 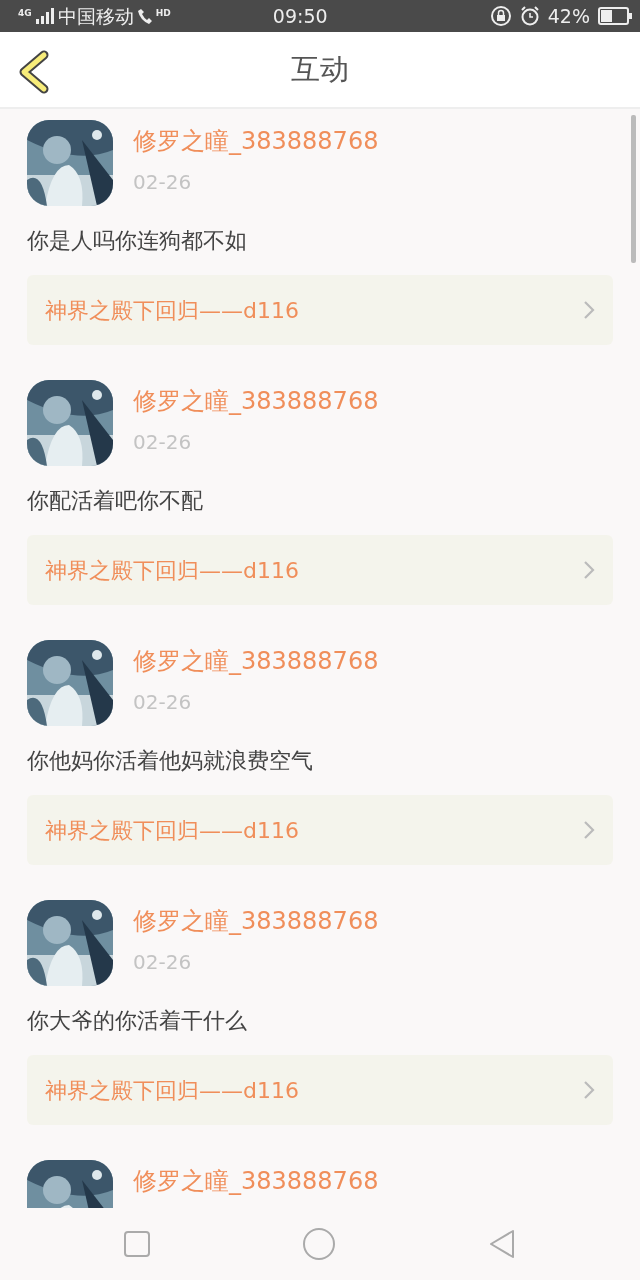 I want to click on home-icon, so click(x=319, y=1244).